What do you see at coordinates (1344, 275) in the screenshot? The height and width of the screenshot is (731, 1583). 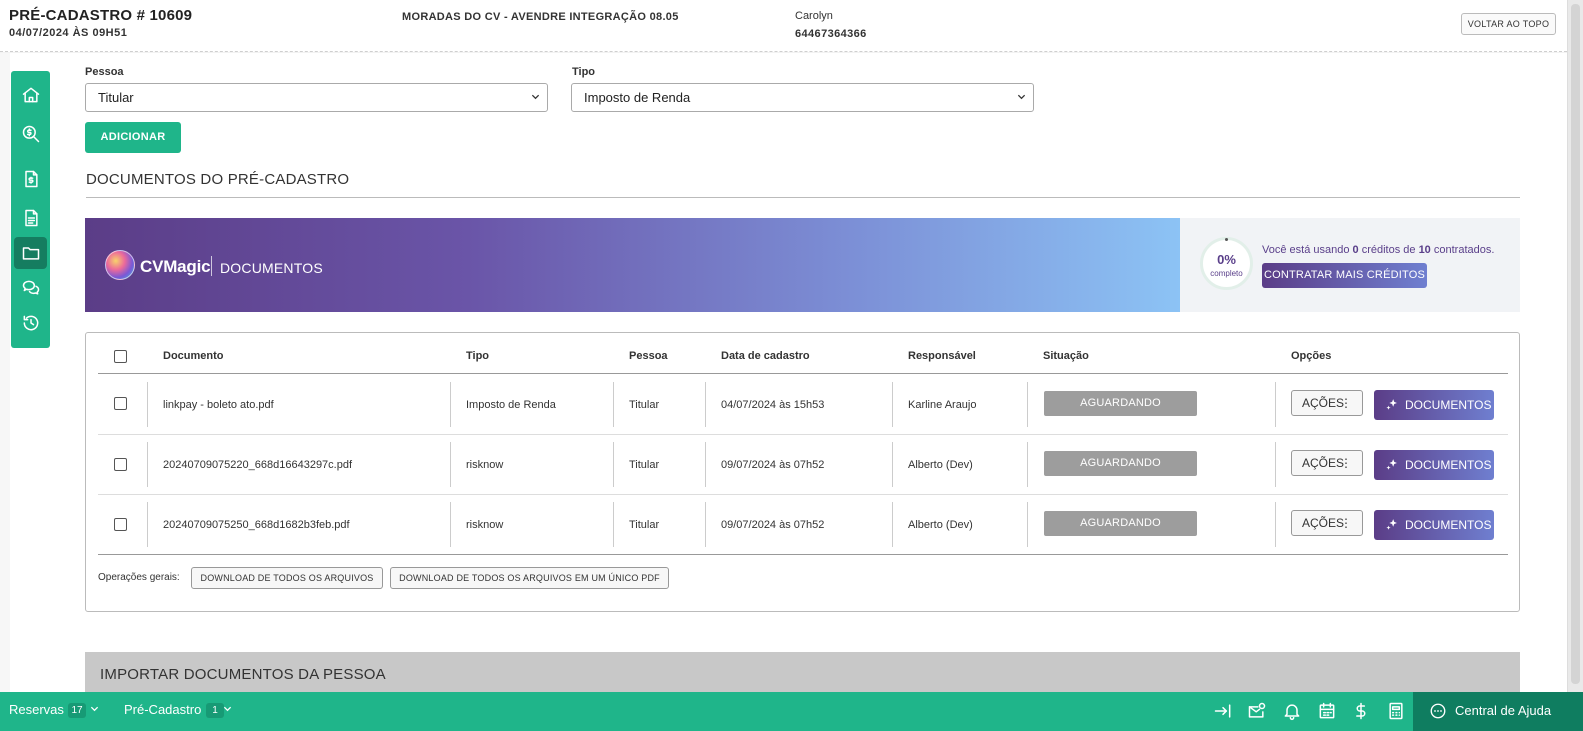 I see `buy-credits-button: CONTRATAR MAIS CRÉDITOS` at bounding box center [1344, 275].